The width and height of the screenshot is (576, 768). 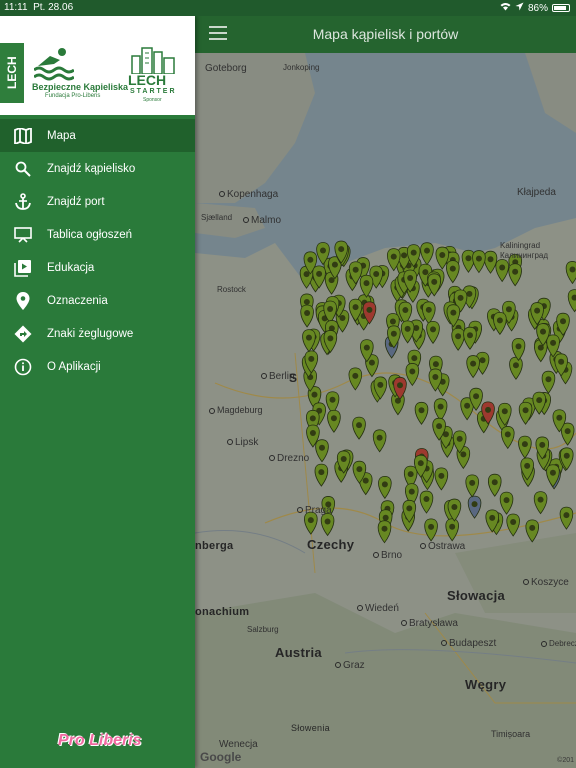 I want to click on country-label: Słowenia, so click(x=310, y=728).